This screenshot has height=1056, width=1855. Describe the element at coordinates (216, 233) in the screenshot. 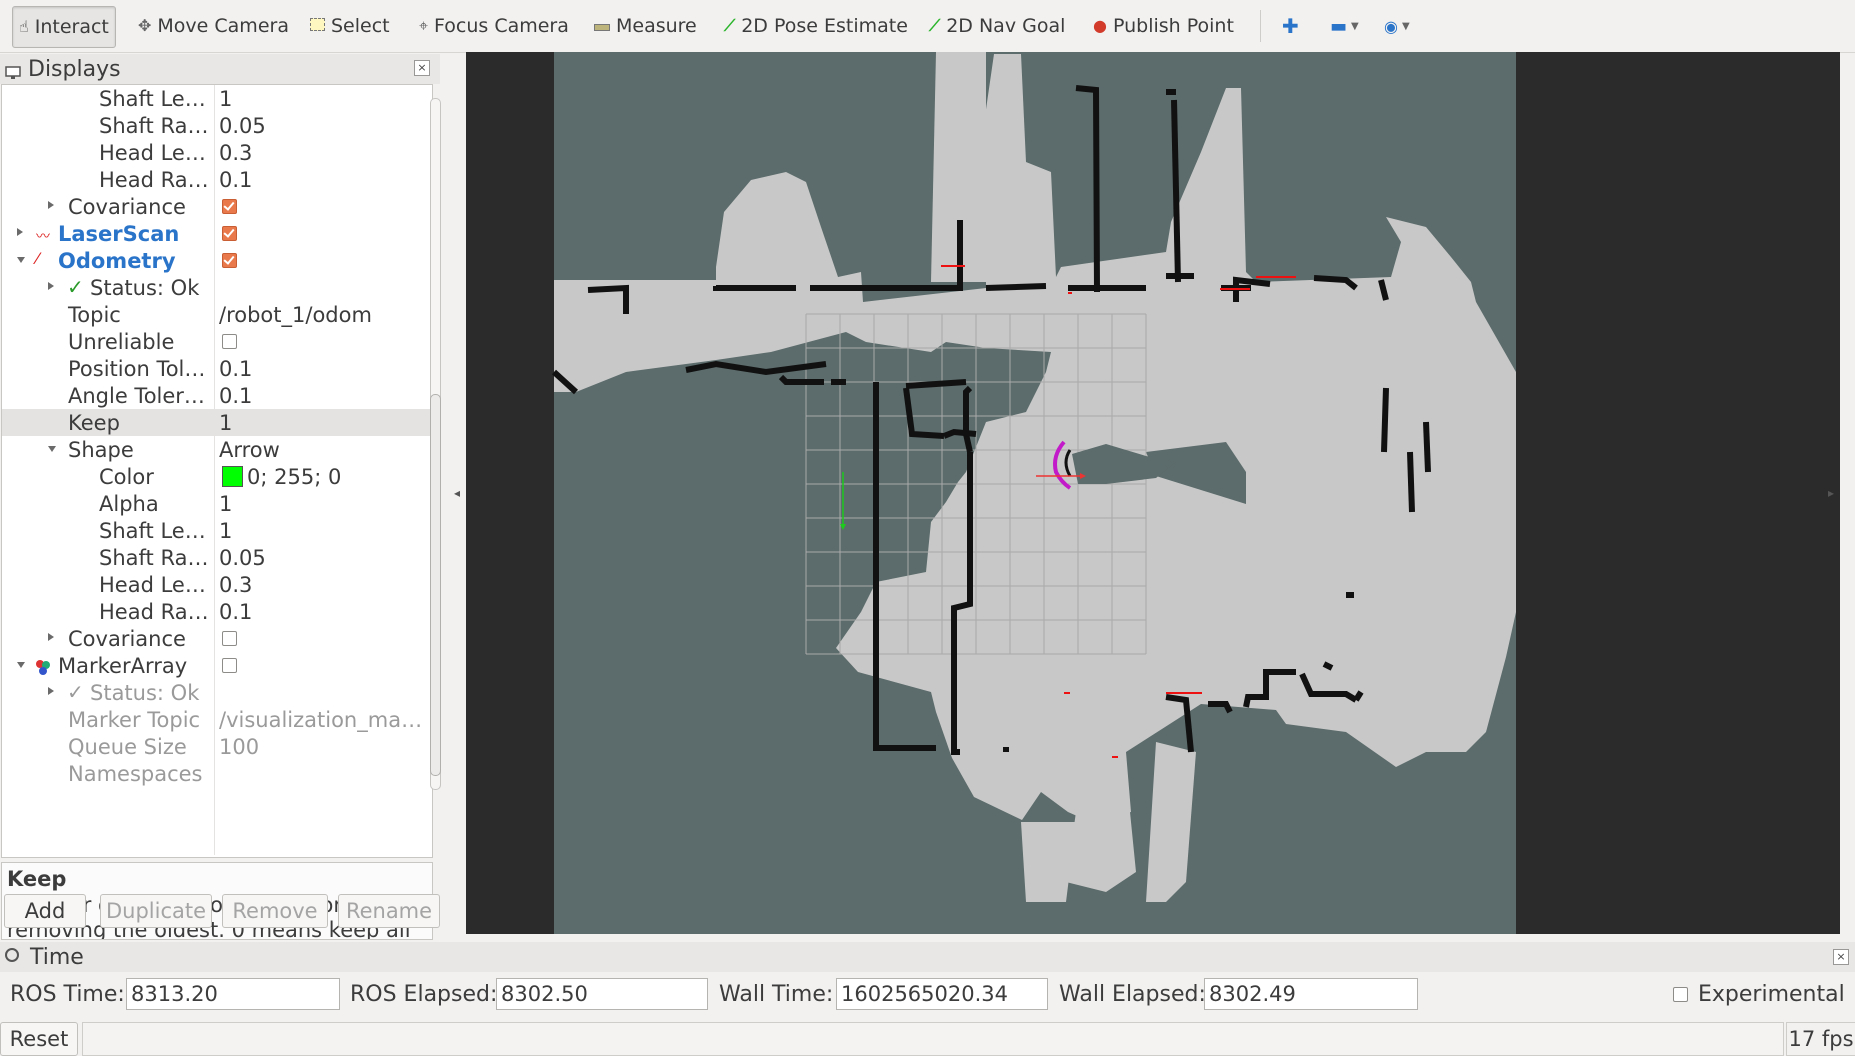

I see `tree-row-laserscan: 〰 LaserScan` at that location.